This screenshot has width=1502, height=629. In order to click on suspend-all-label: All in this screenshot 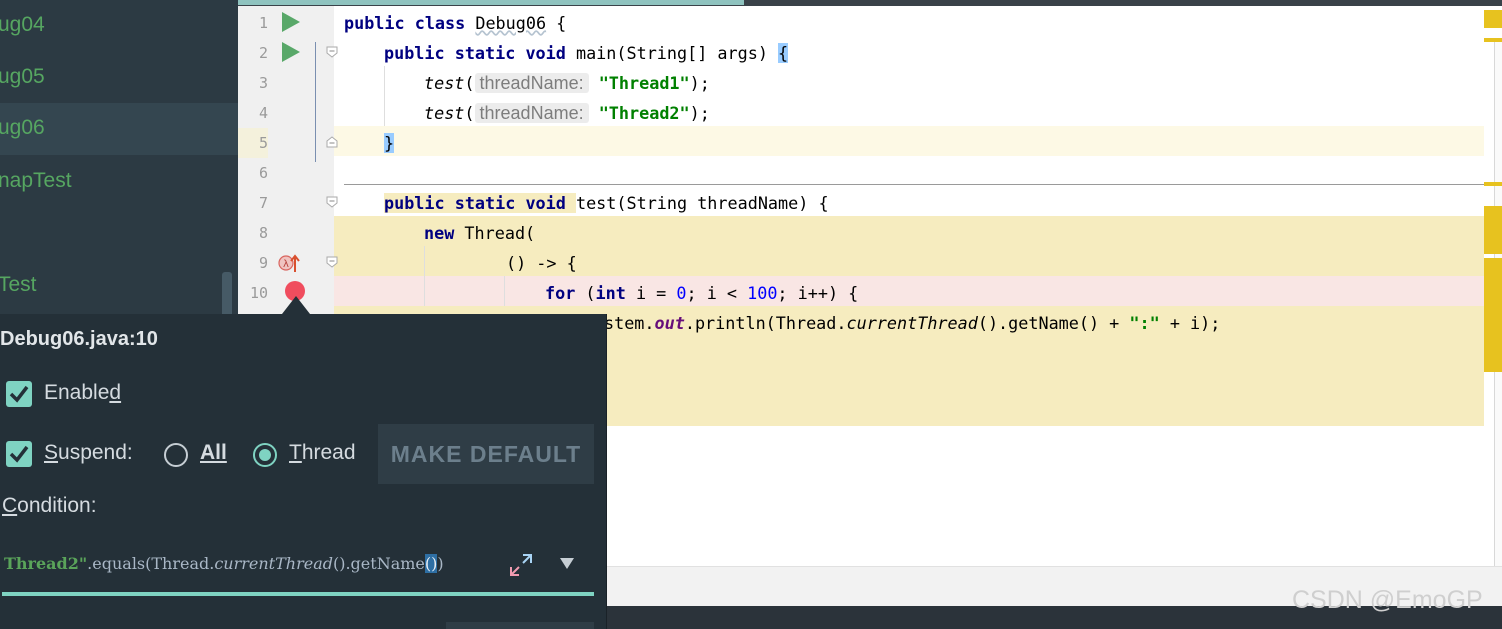, I will do `click(213, 453)`.